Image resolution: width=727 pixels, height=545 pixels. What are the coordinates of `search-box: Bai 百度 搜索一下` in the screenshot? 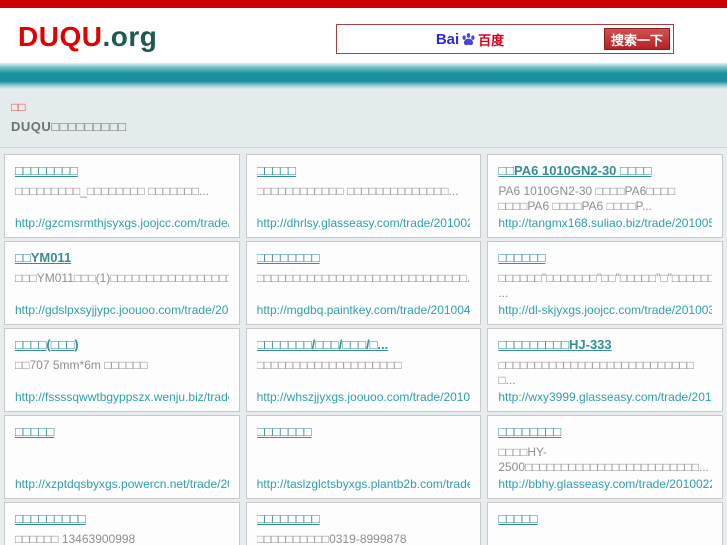 It's located at (505, 39).